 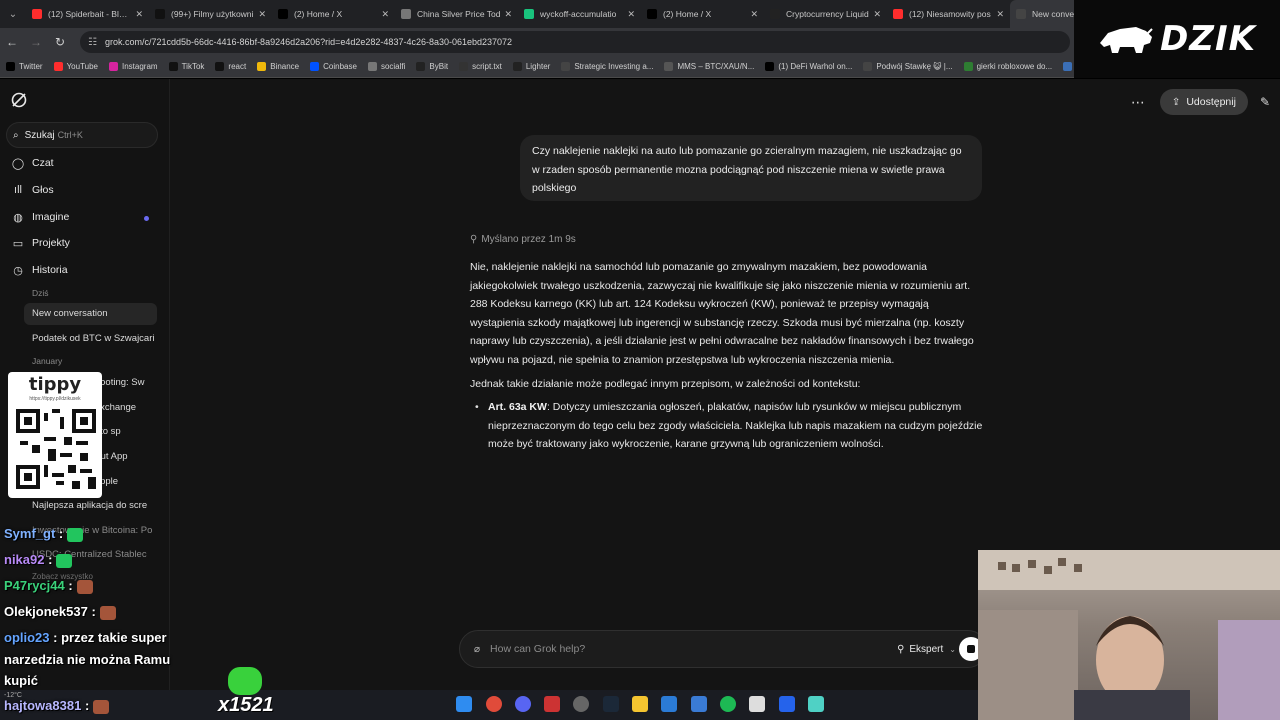 I want to click on attach-icon: ⌀, so click(x=477, y=649).